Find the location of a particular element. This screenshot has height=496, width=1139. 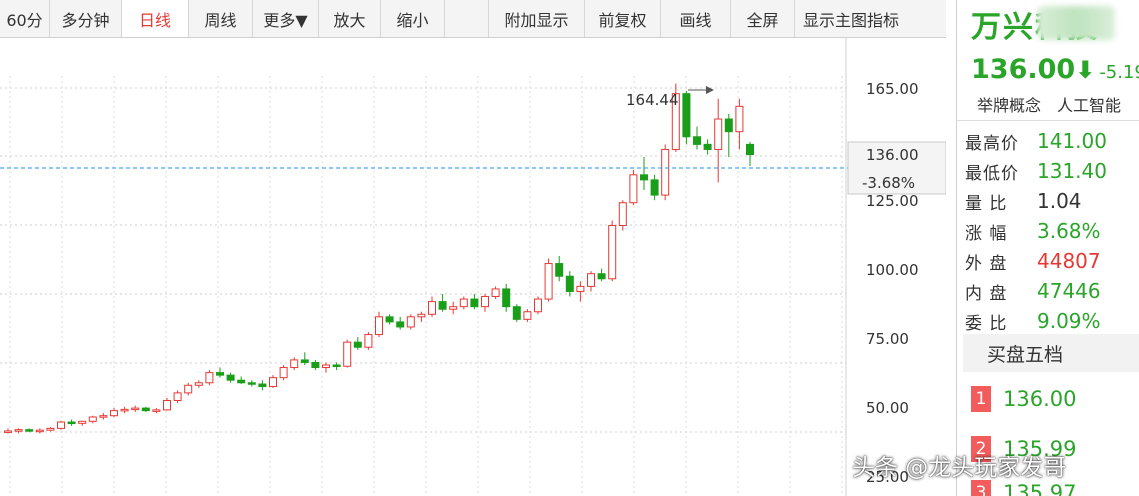

max-price-label: 164.44 is located at coordinates (652, 100).